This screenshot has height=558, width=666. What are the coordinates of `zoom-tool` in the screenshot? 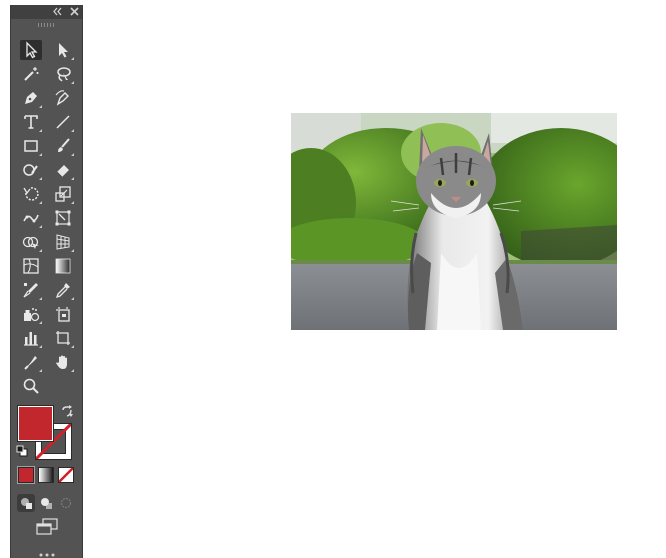 It's located at (31, 386).